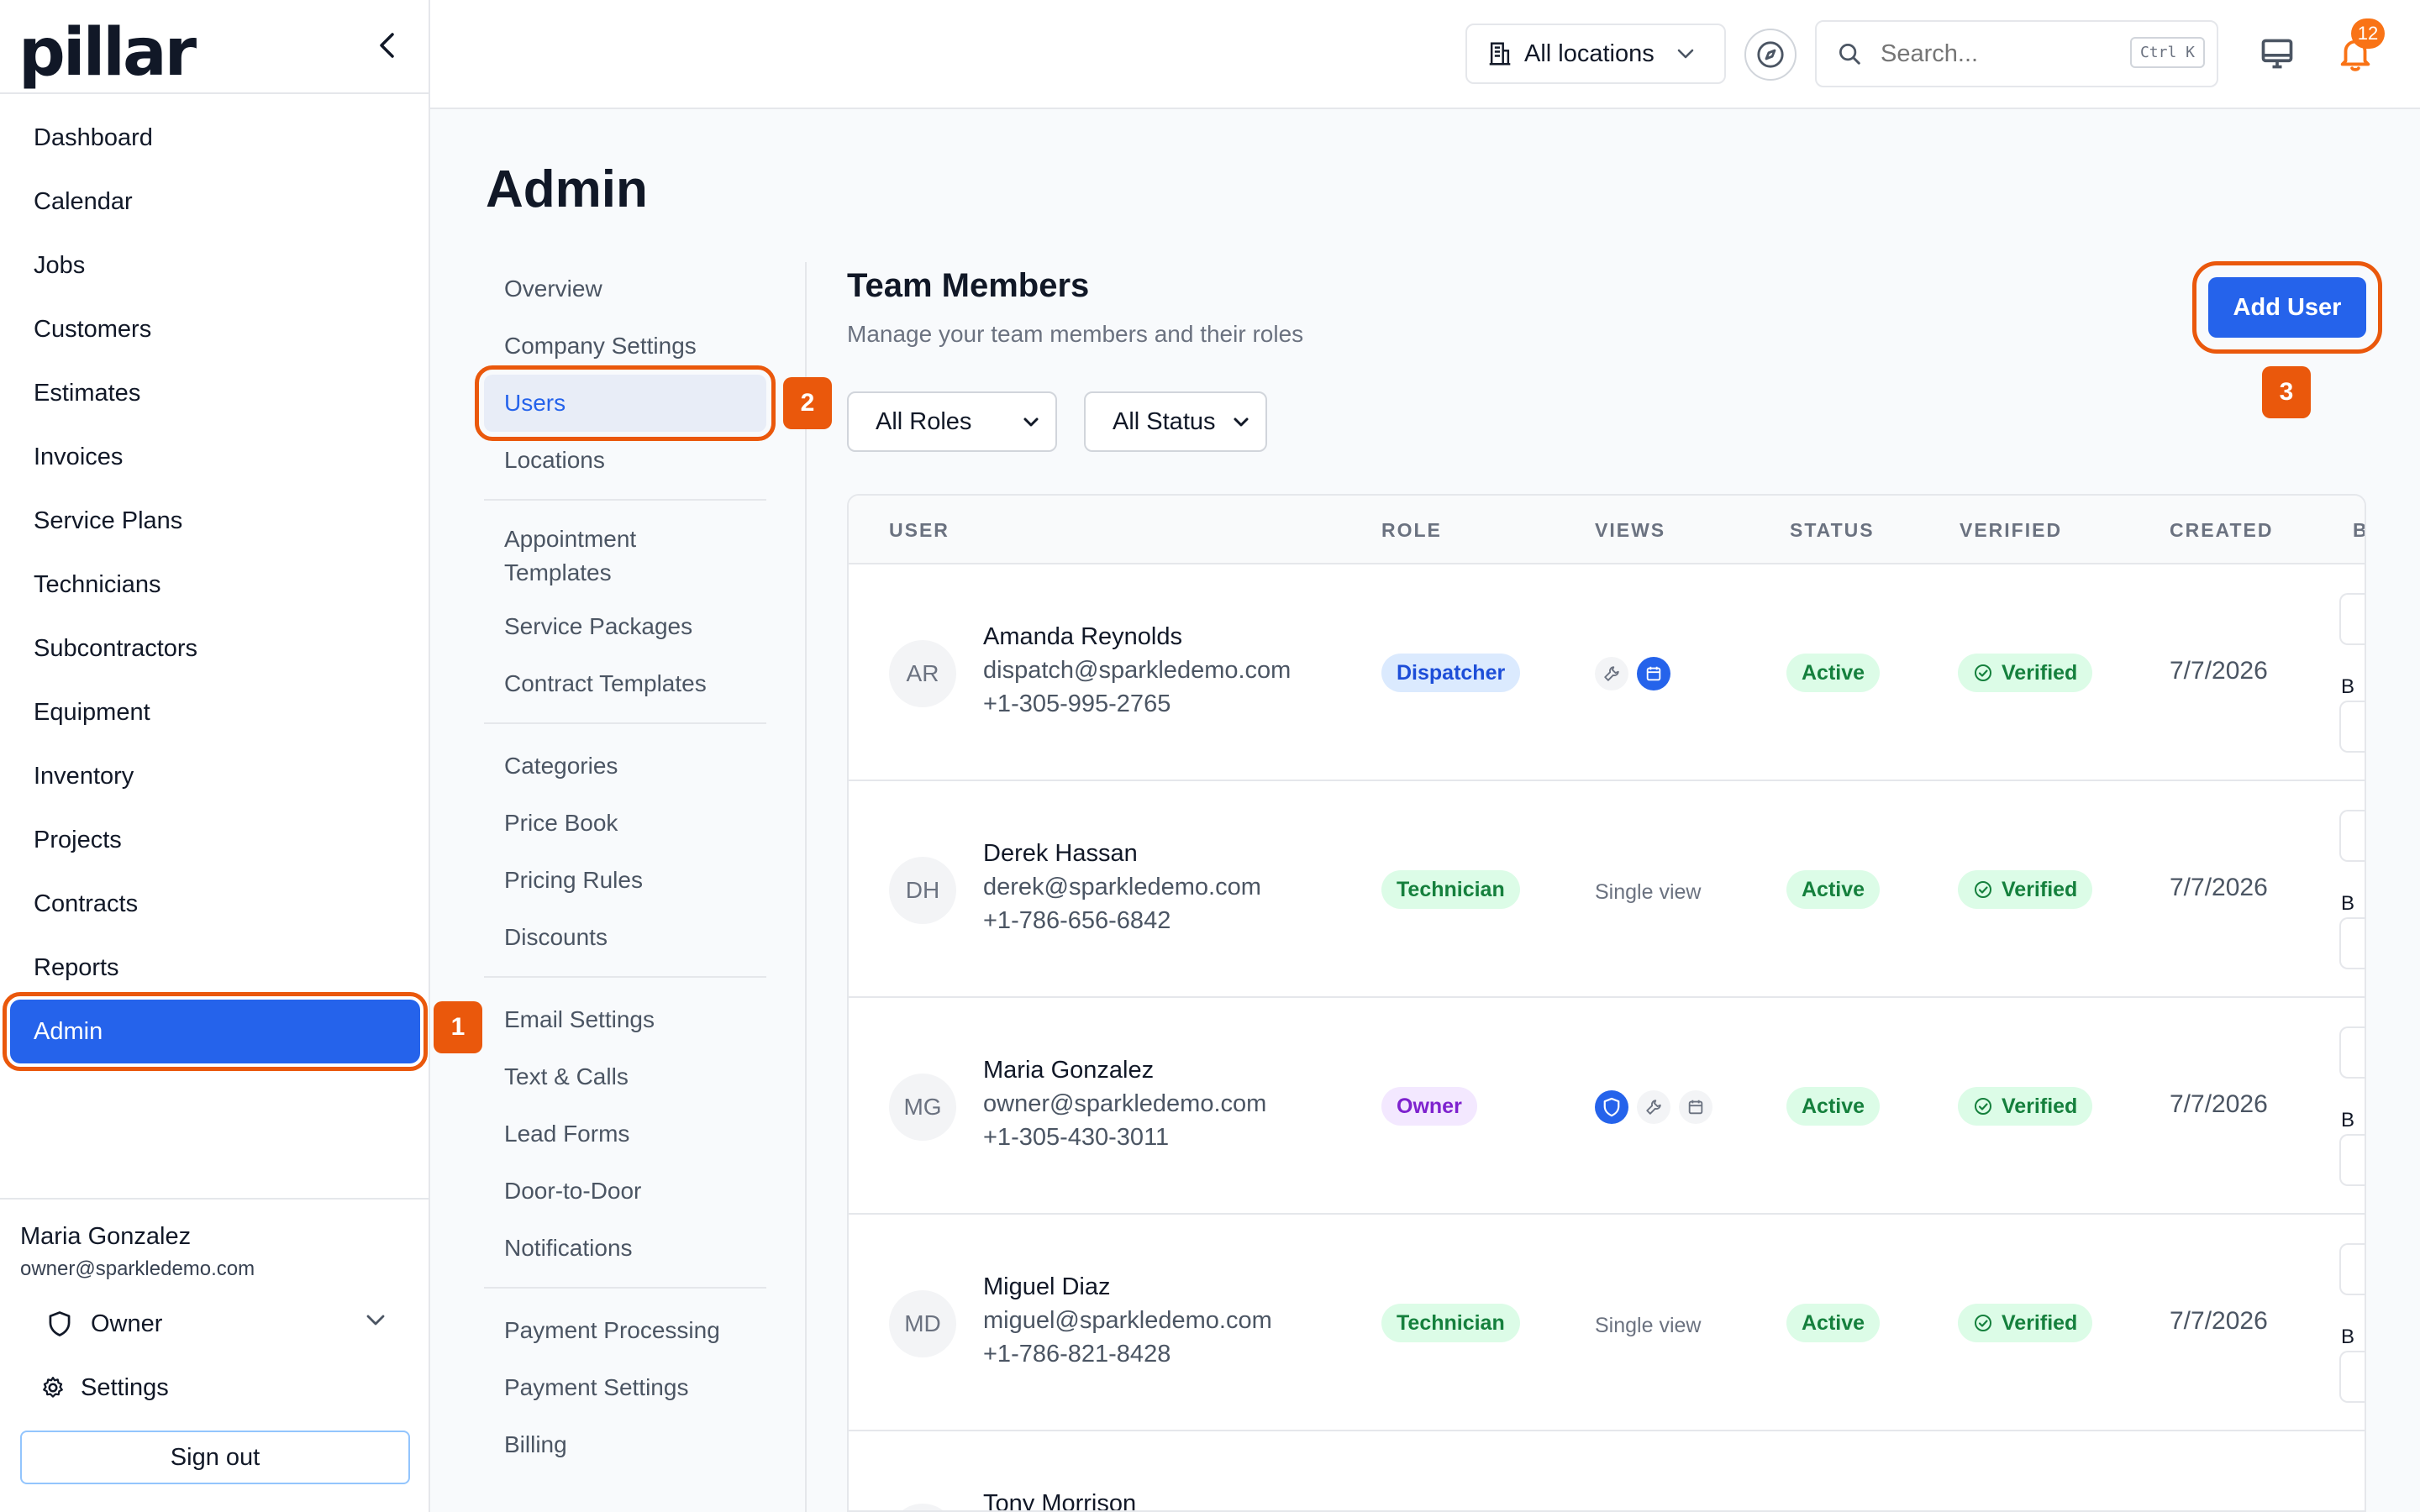  Describe the element at coordinates (1175, 421) in the screenshot. I see `status-filter-select: All Status` at that location.